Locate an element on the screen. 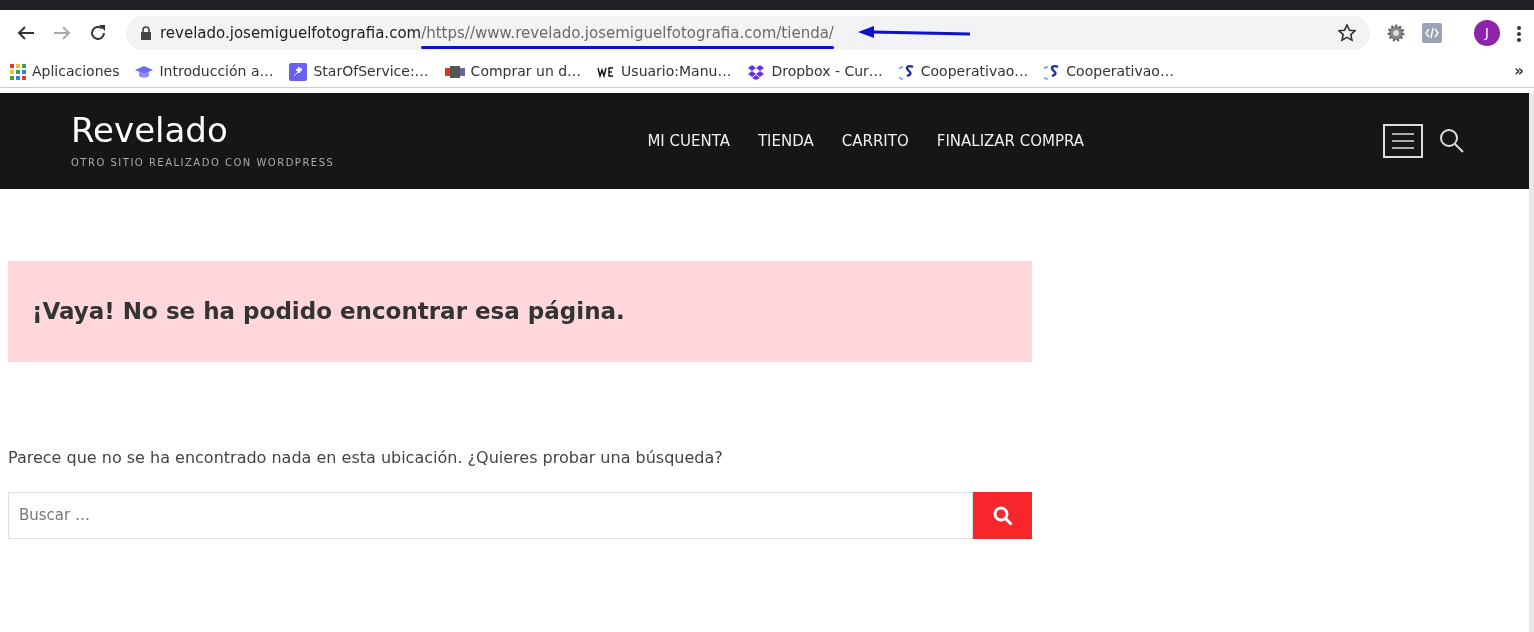 The height and width of the screenshot is (632, 1534). nav-link: TIENDA is located at coordinates (785, 141).